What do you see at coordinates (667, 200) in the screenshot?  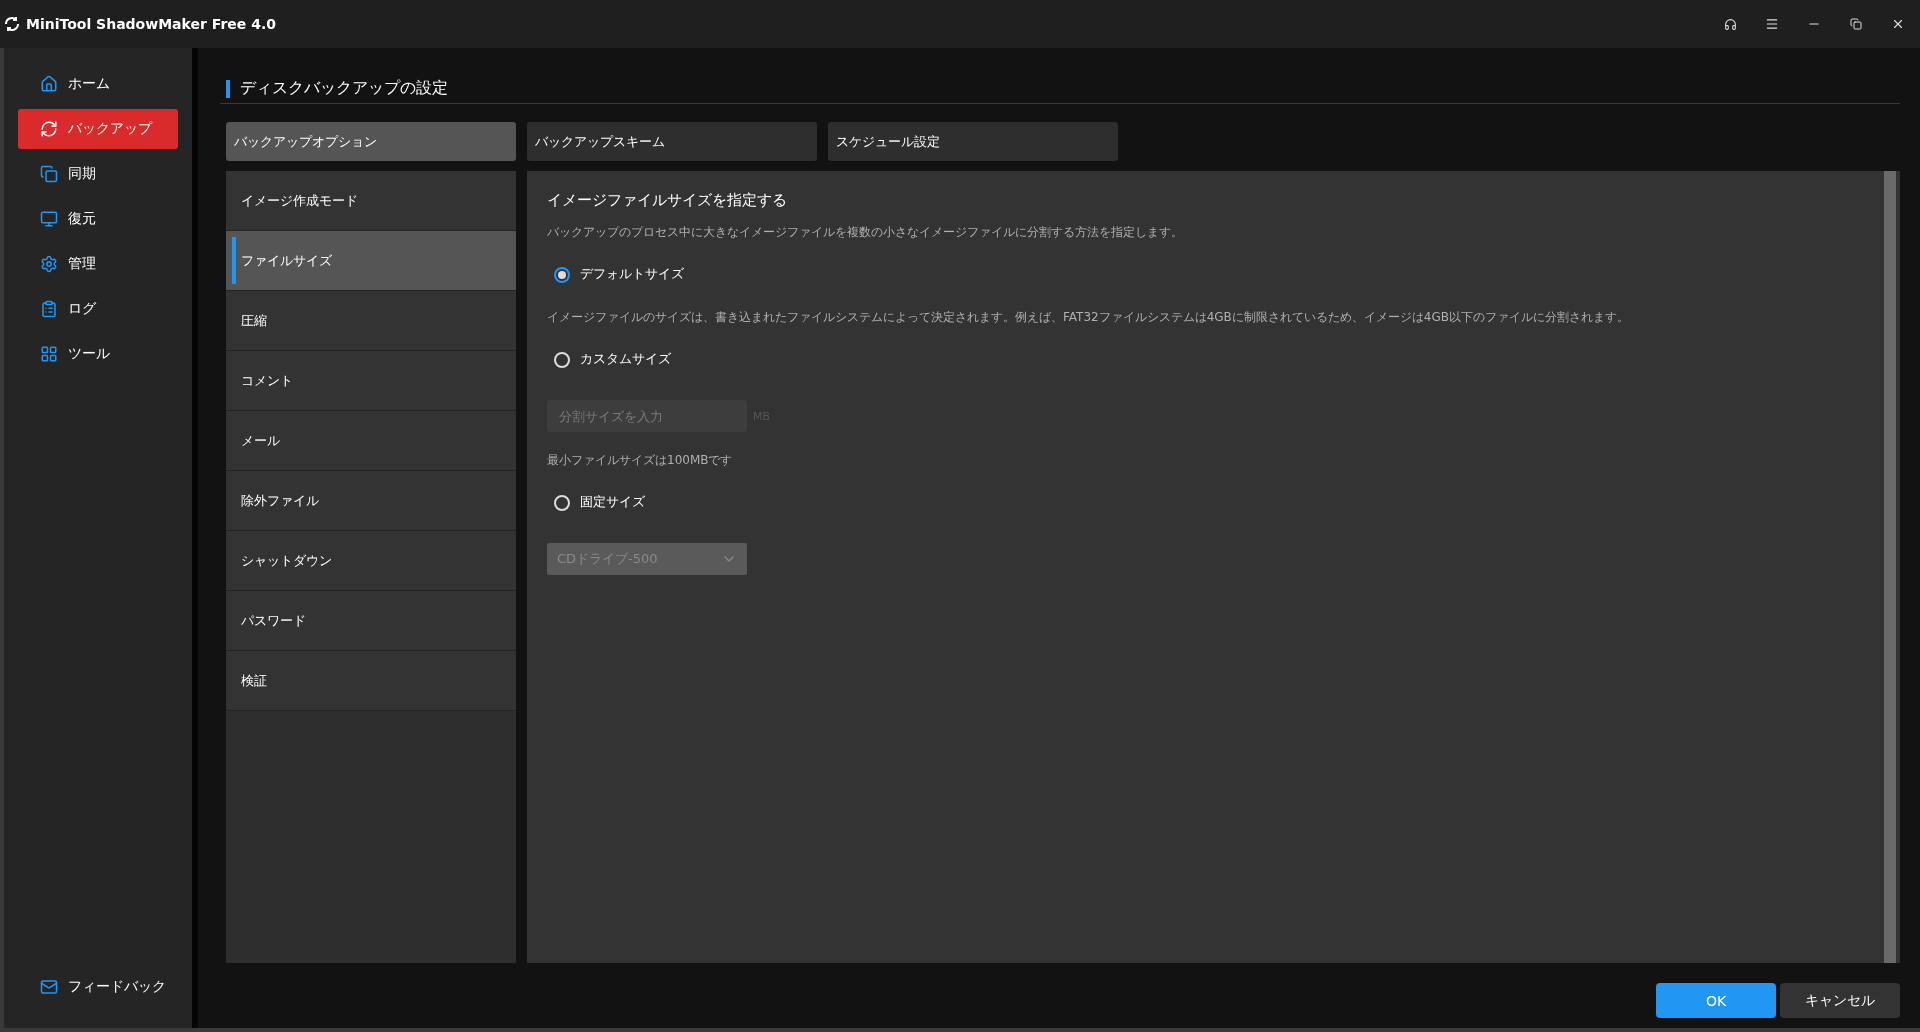 I see `panel-heading: イメージファイルサイズを指定する` at bounding box center [667, 200].